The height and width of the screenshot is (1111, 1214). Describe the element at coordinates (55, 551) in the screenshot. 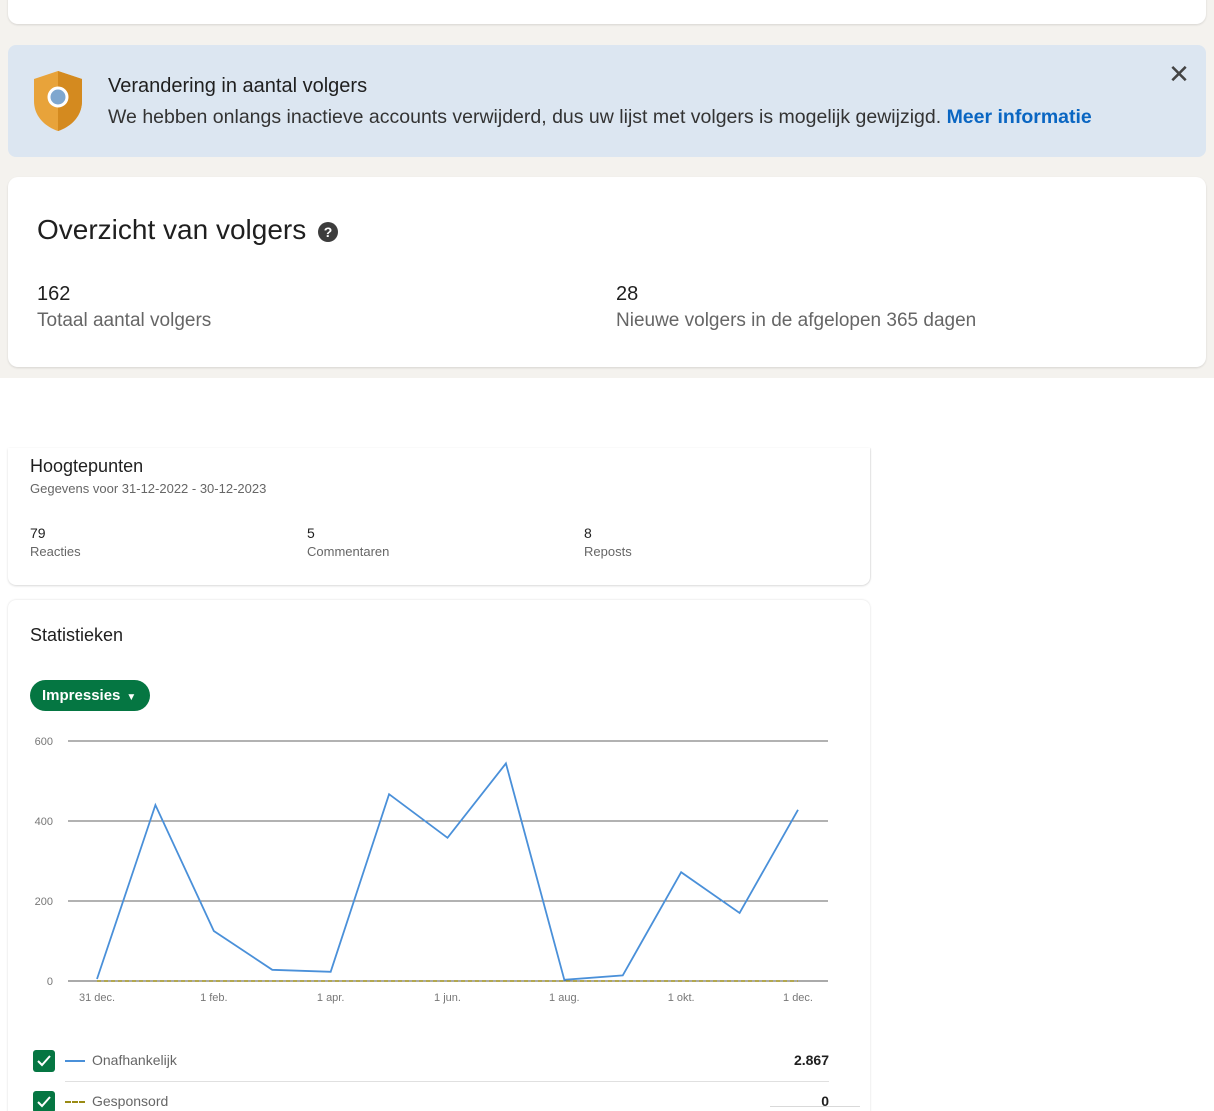

I see `reactions-label: Reacties` at that location.